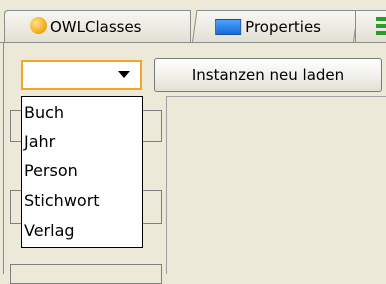 The width and height of the screenshot is (386, 284). I want to click on tab-label: OWLClasses, so click(96, 27).